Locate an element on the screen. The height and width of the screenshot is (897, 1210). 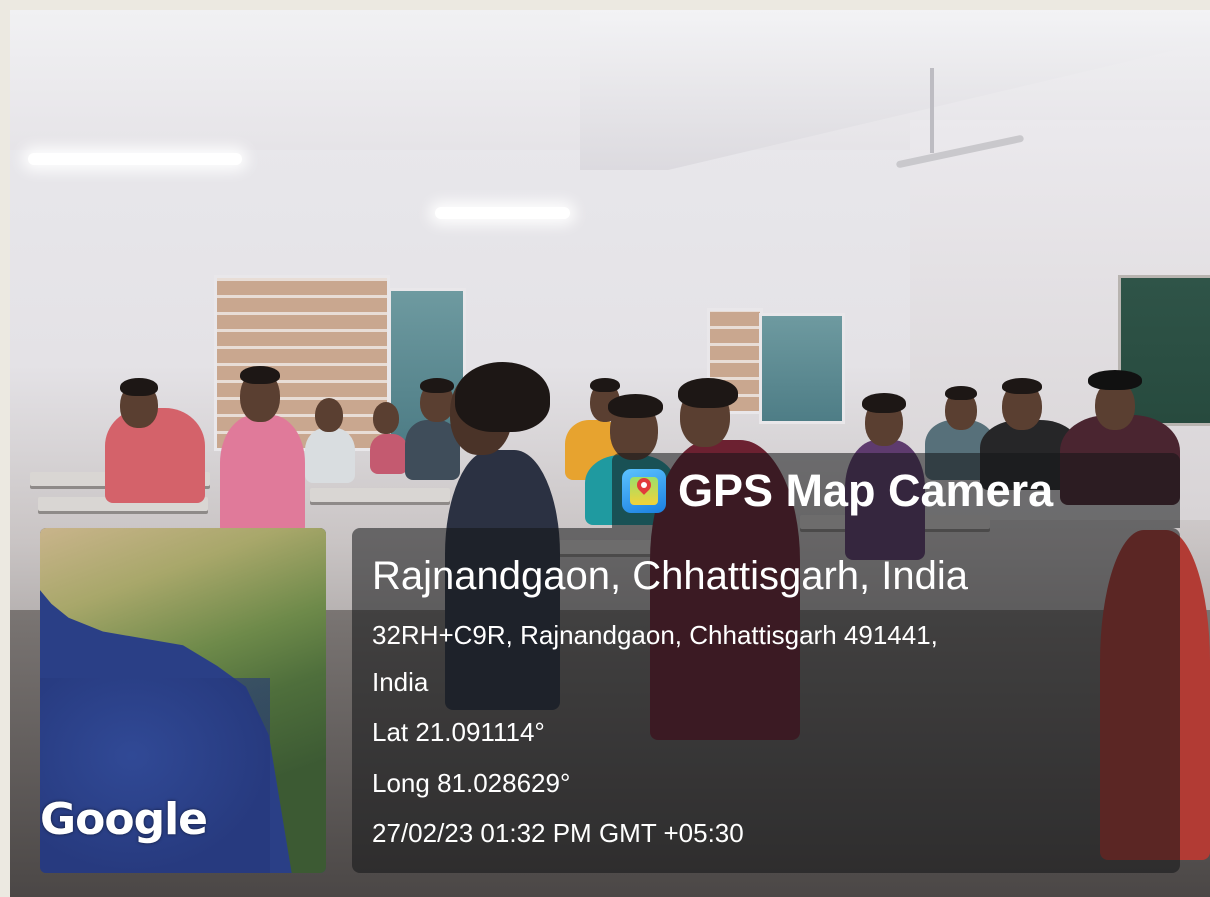
address-line-2: India is located at coordinates (400, 682).